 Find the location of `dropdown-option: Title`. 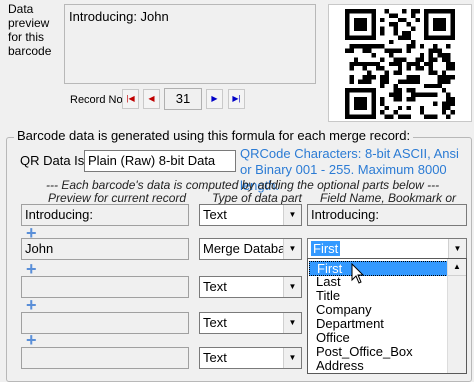

dropdown-option: Title is located at coordinates (328, 295).